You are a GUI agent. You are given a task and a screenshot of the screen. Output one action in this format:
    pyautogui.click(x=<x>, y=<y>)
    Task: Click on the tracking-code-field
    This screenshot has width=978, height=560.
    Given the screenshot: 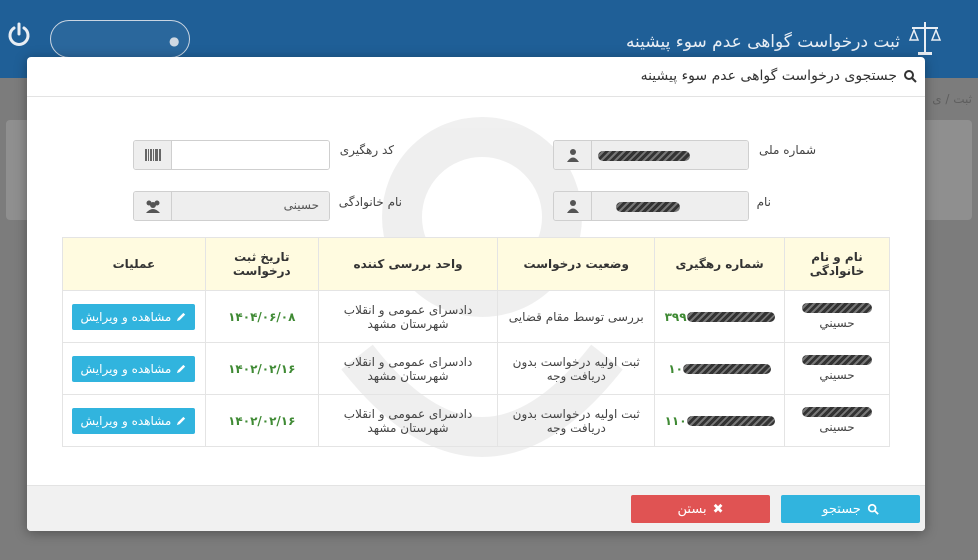 What is the action you would take?
    pyautogui.click(x=231, y=155)
    